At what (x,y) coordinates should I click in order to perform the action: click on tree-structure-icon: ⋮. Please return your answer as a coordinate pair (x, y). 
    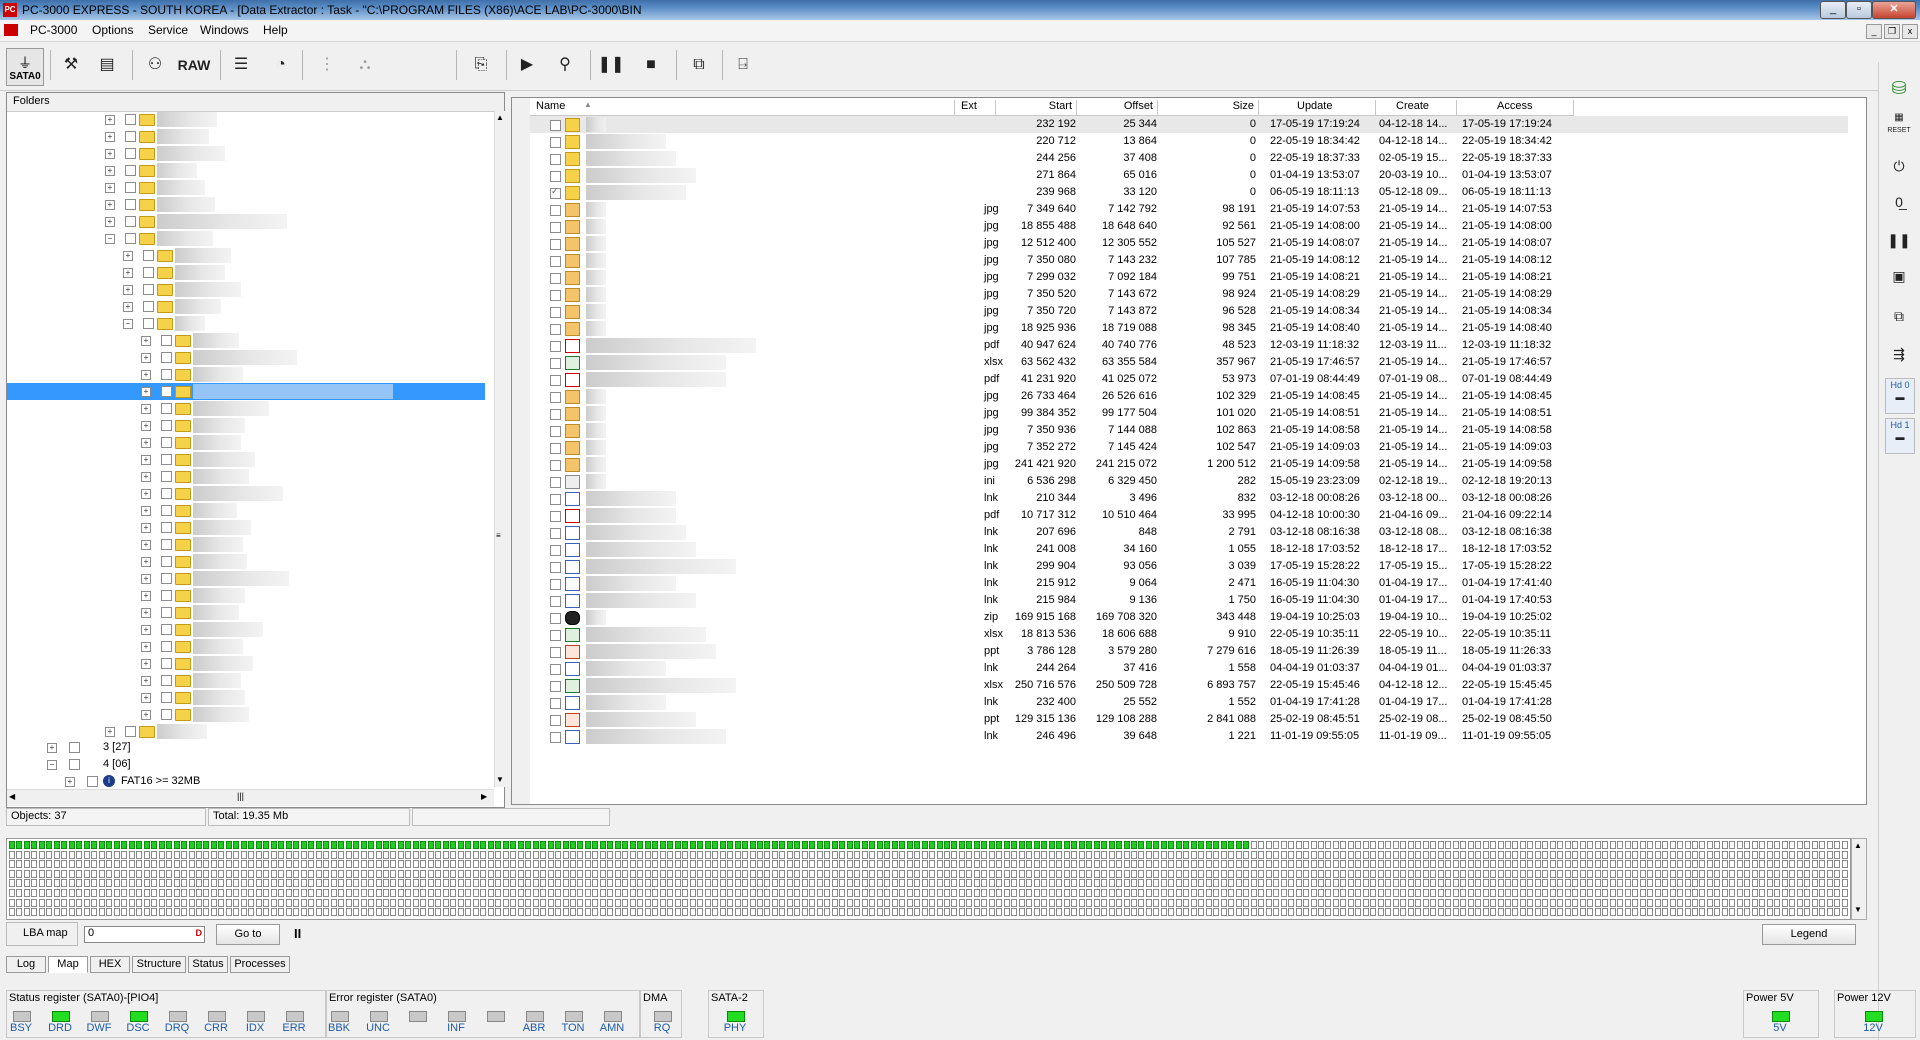
    Looking at the image, I should click on (327, 65).